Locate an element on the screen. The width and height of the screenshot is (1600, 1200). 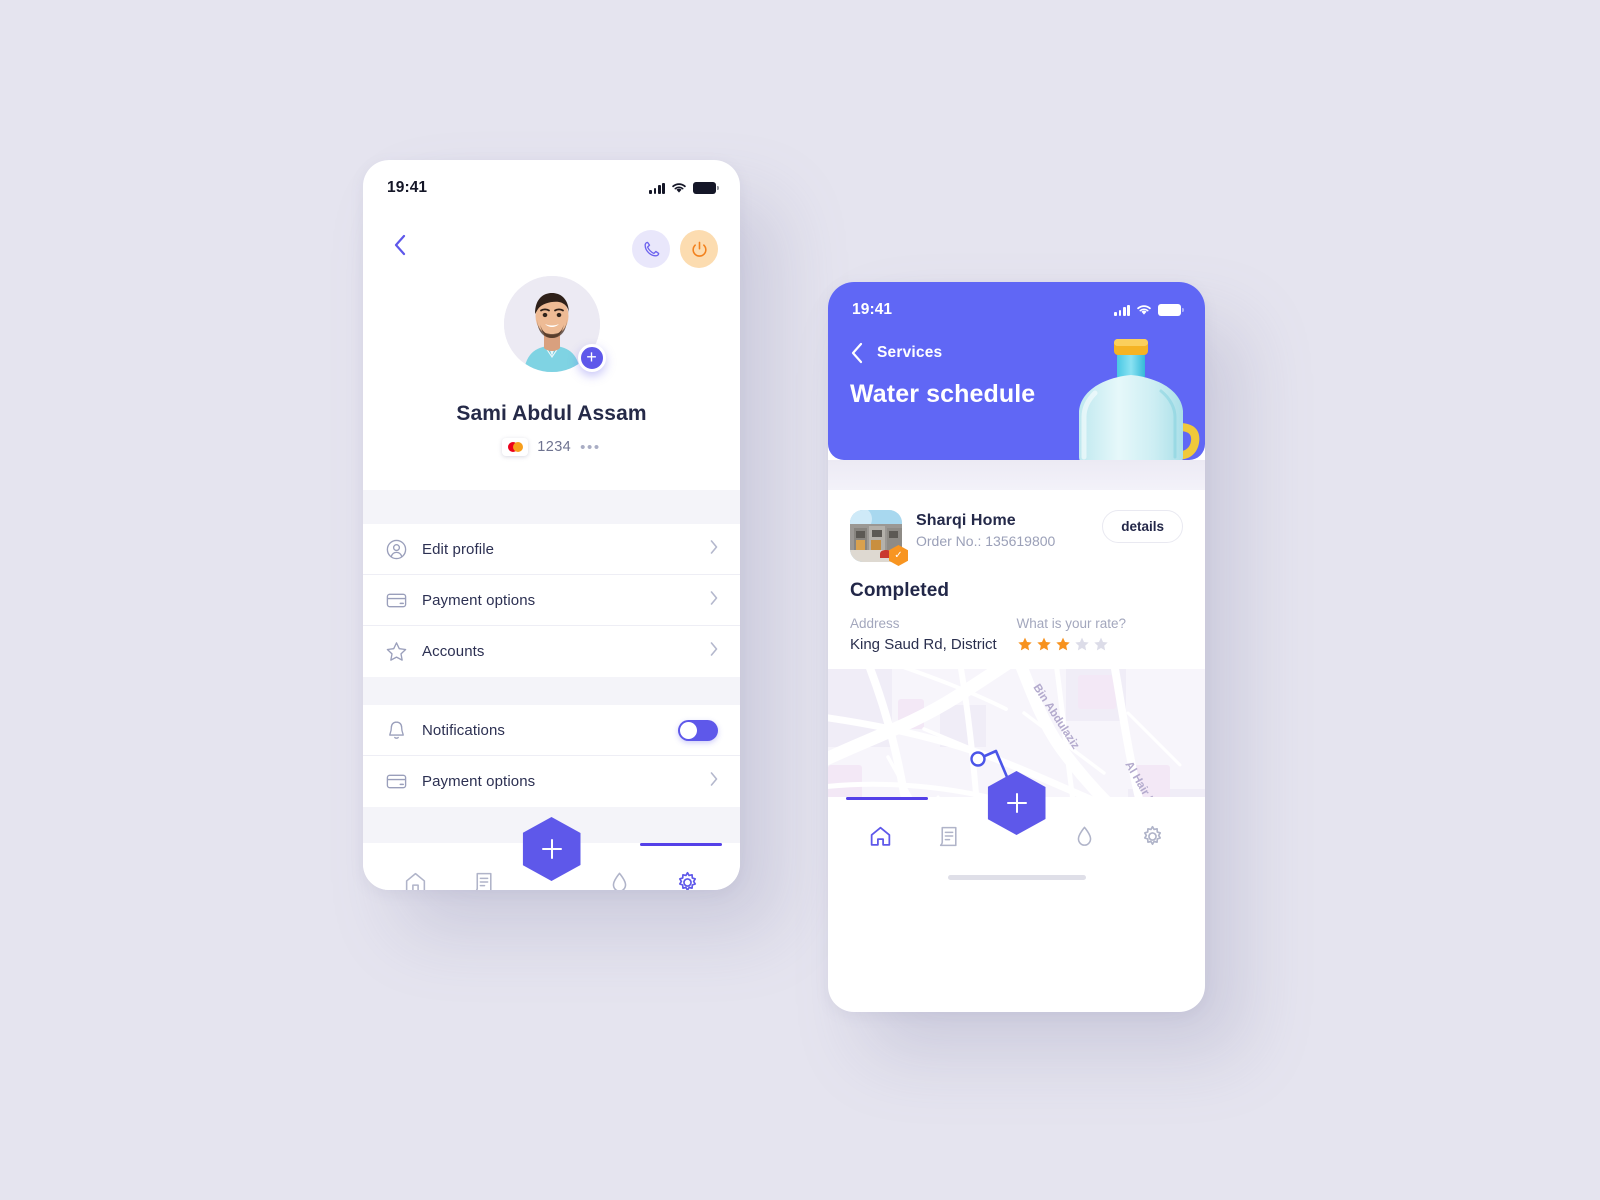
route-start-marker is located at coordinates (978, 759).